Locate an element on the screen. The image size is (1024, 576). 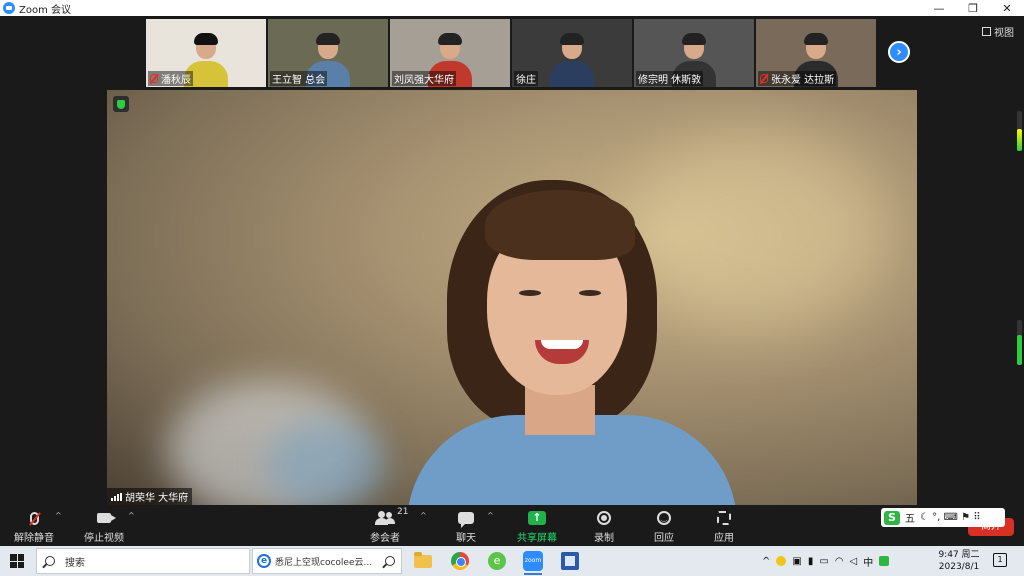
participant-name-label: 王立智 总会 is located at coordinates (299, 78).